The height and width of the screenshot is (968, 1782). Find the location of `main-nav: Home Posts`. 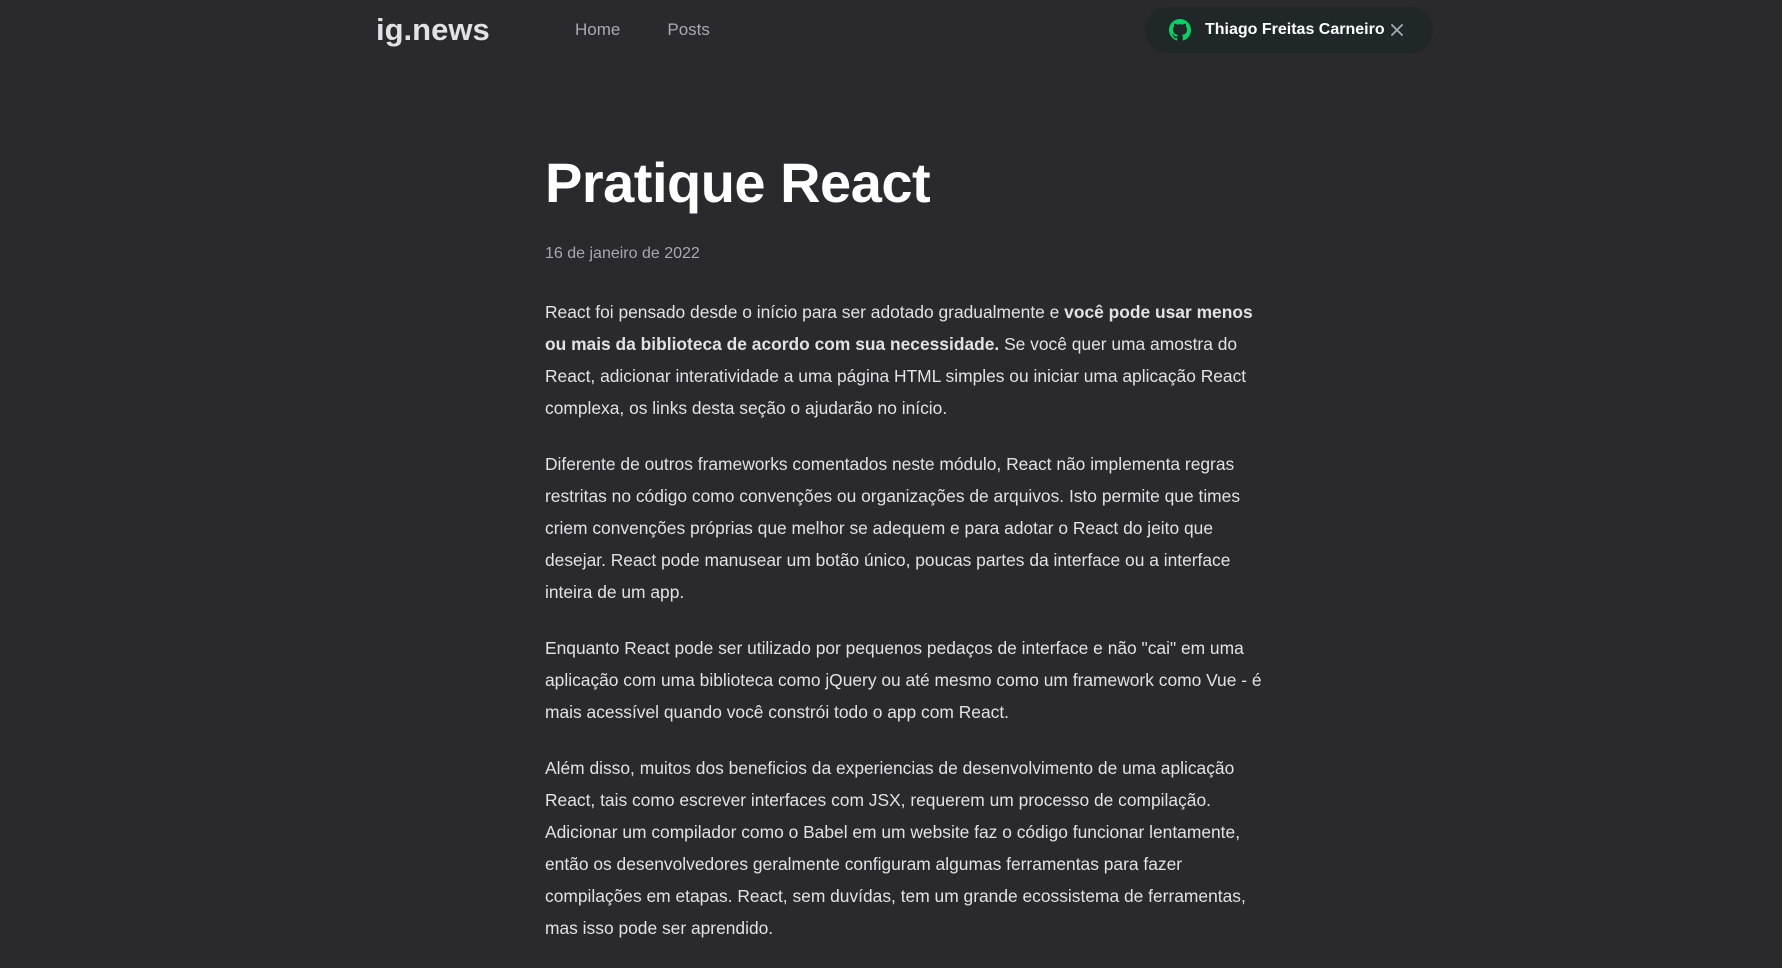

main-nav: Home Posts is located at coordinates (666, 30).